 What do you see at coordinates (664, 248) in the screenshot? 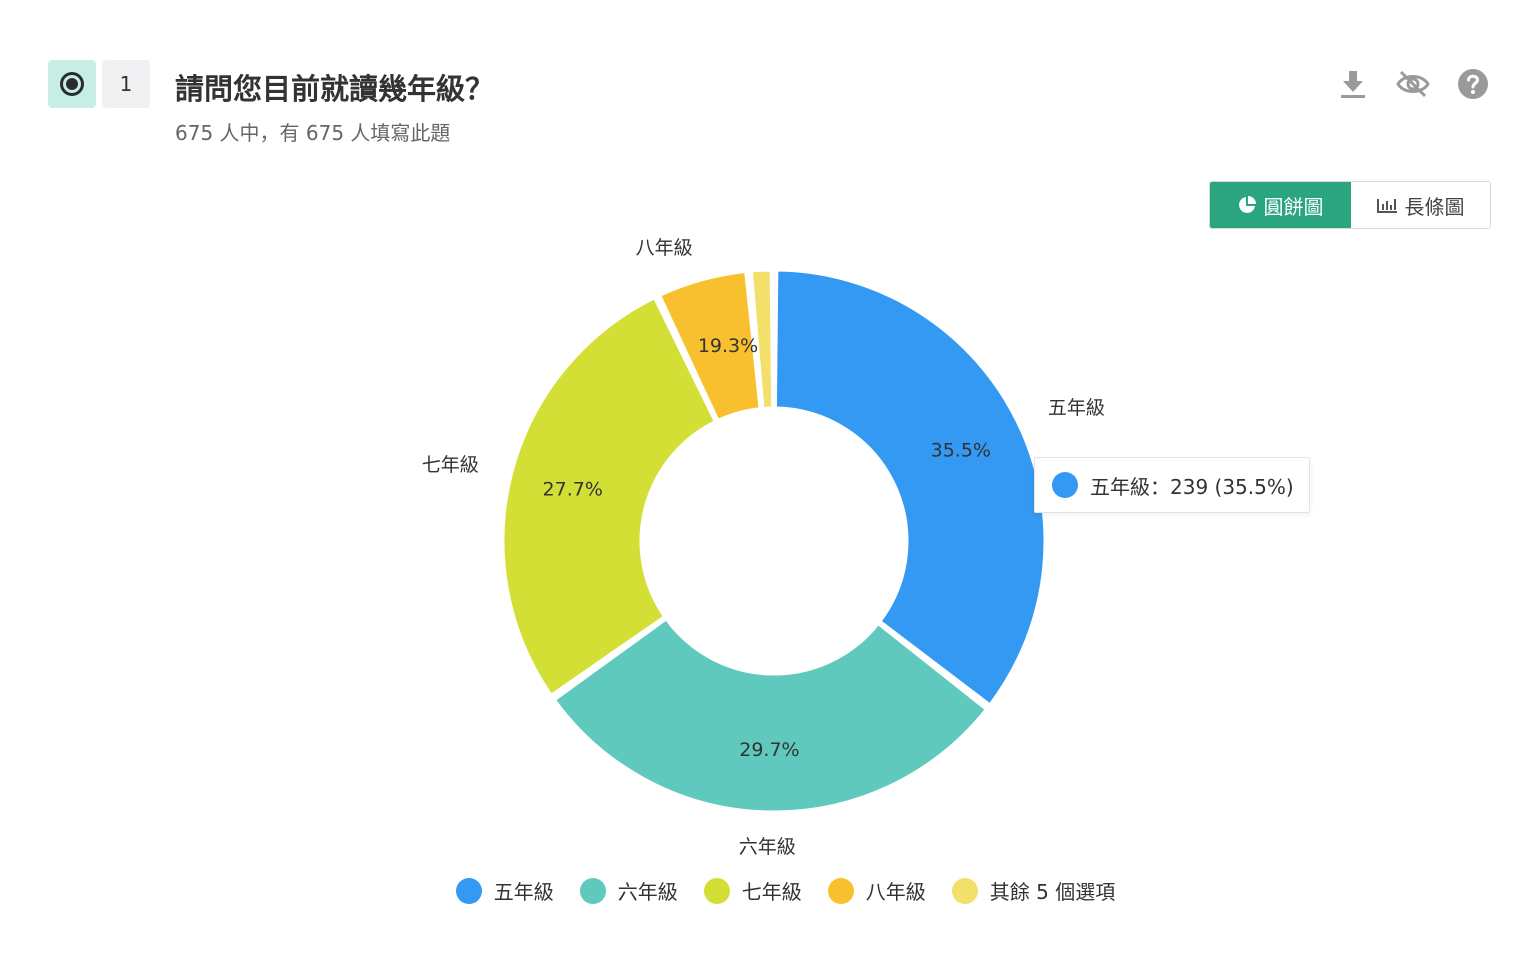
I see `outer-label-4: 八年級` at bounding box center [664, 248].